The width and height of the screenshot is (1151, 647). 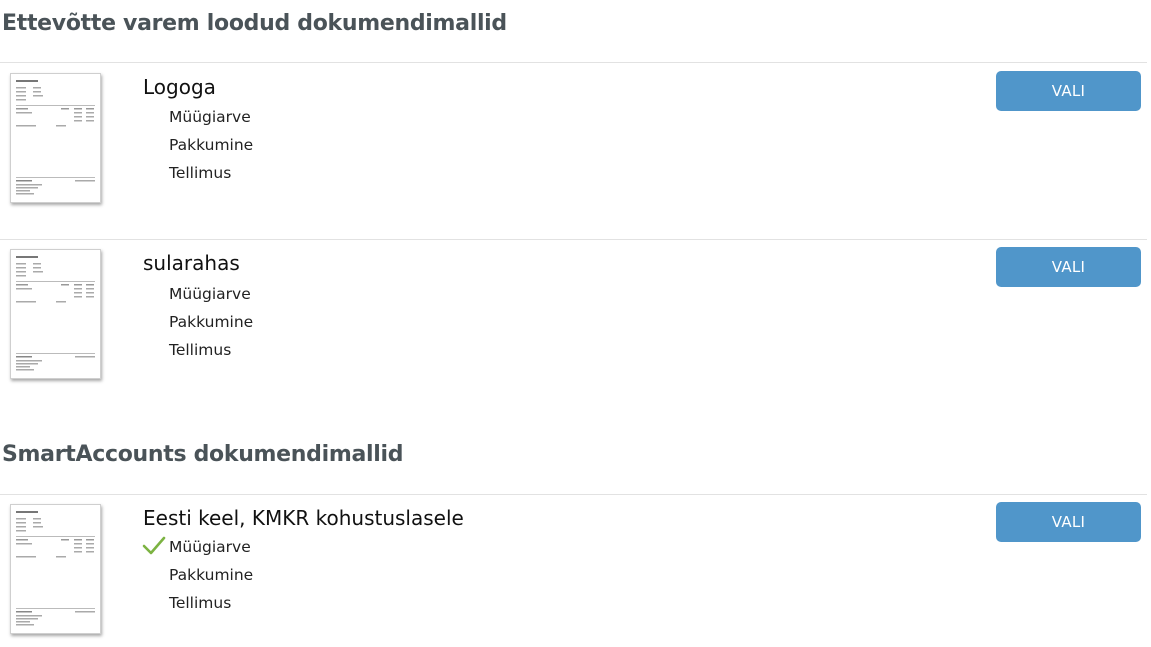 I want to click on template-name: Logoga, so click(x=179, y=87).